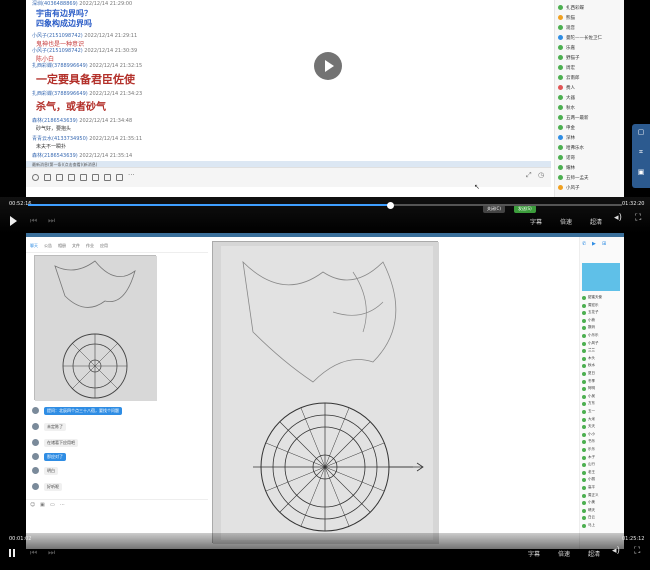 The width and height of the screenshot is (650, 570). What do you see at coordinates (603, 427) in the screenshot?
I see `member-item: 天天` at bounding box center [603, 427].